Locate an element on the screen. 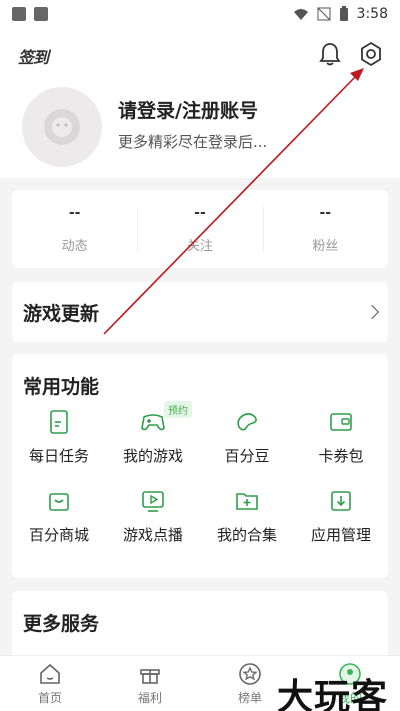 Image resolution: width=400 pixels, height=711 pixels. function-store: 百分商城 is located at coordinates (59, 516).